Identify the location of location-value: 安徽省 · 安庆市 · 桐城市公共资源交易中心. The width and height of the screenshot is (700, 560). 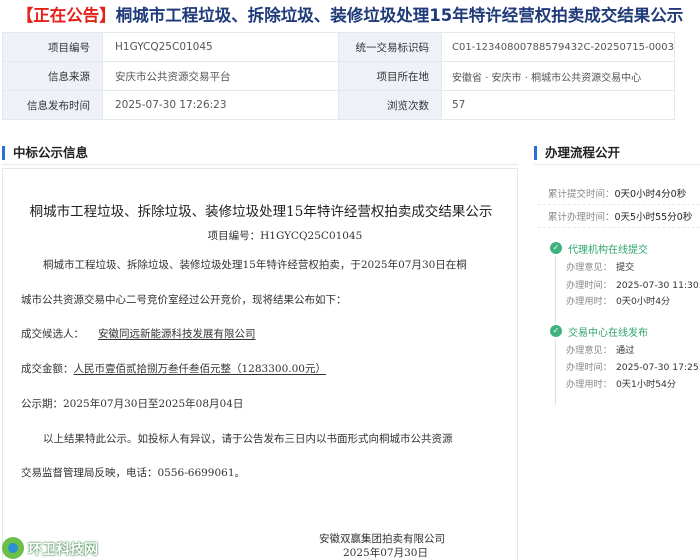
(558, 76).